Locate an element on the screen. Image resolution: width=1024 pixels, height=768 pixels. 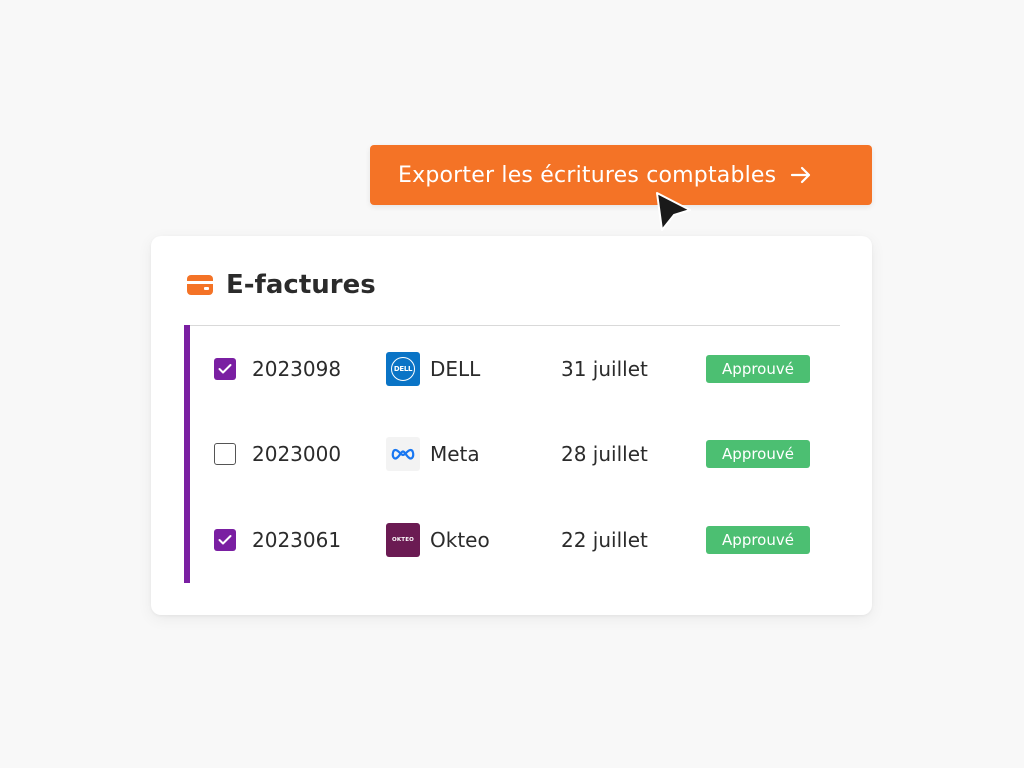
okteo-logo-icon: OKTEO is located at coordinates (403, 540).